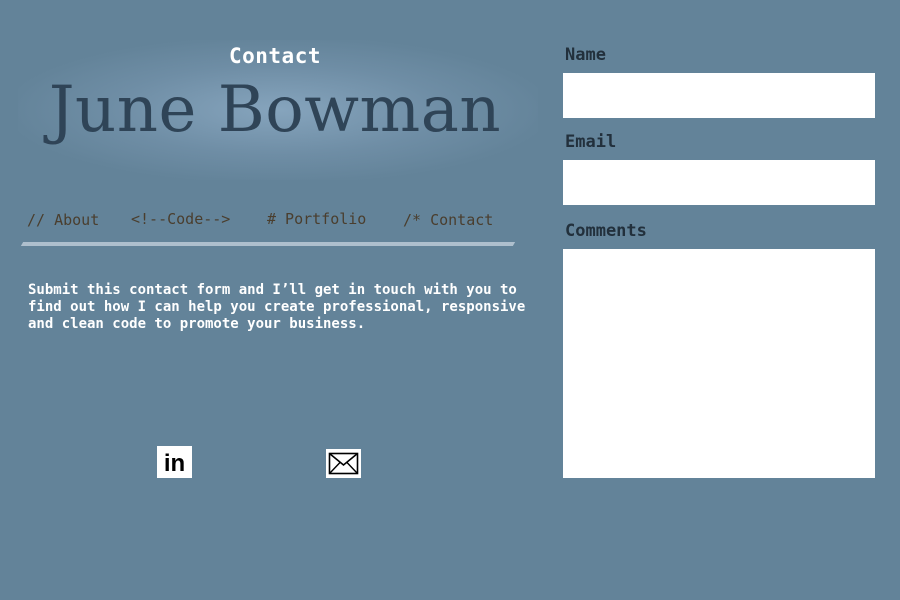 This screenshot has width=900, height=600. What do you see at coordinates (316, 219) in the screenshot?
I see `nav-link-portfolio: # Portfolio` at bounding box center [316, 219].